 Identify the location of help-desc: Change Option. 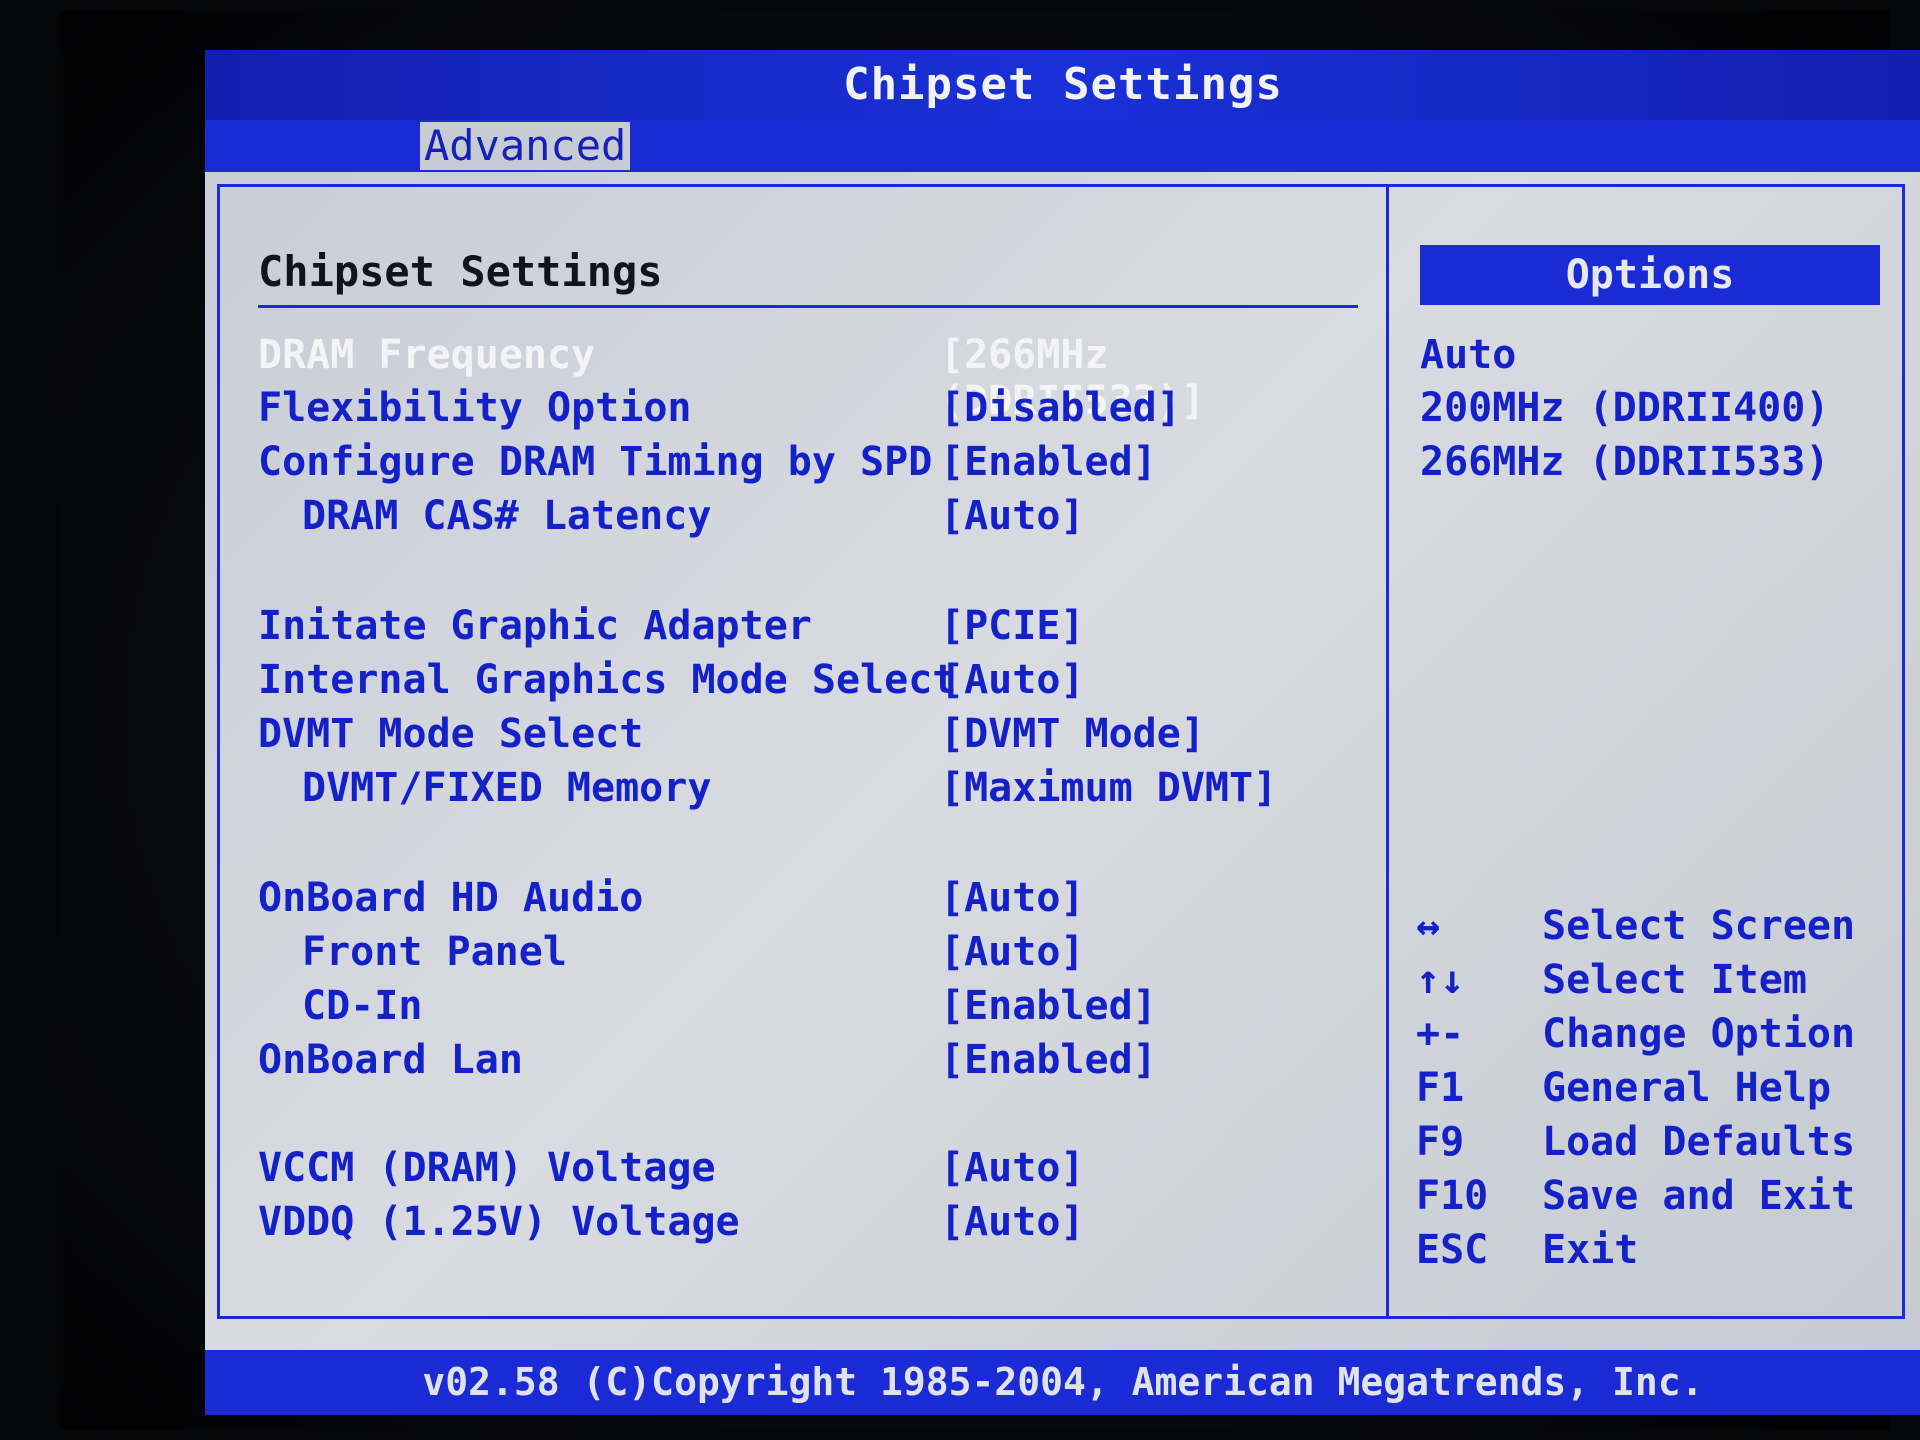
(1699, 1034).